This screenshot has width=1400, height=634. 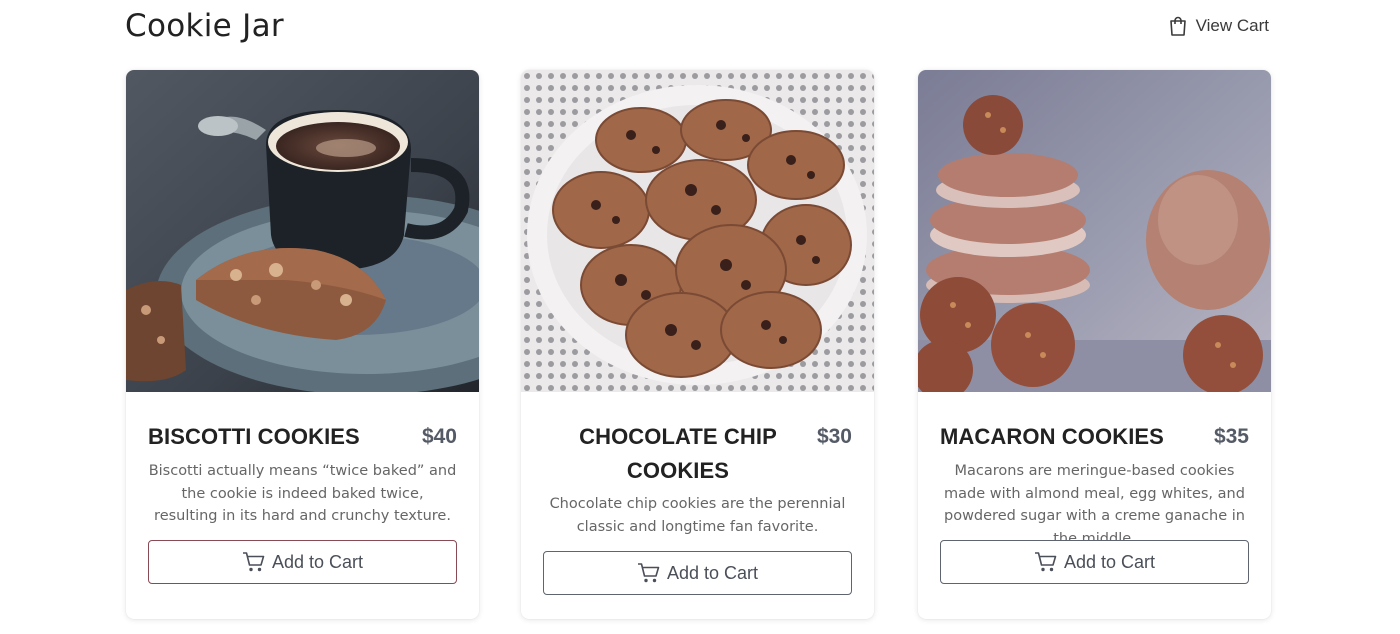 I want to click on view-cart-label: View Cart, so click(x=1232, y=25).